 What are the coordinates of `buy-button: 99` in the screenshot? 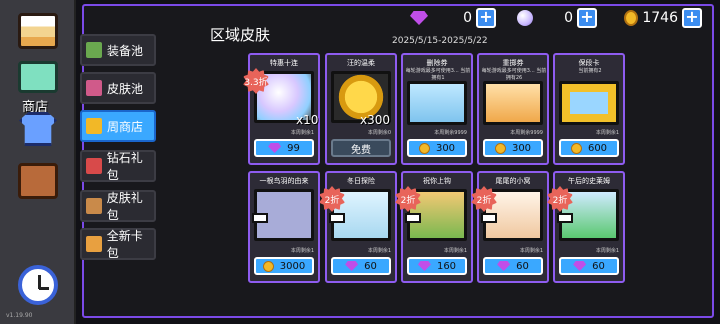 It's located at (284, 148).